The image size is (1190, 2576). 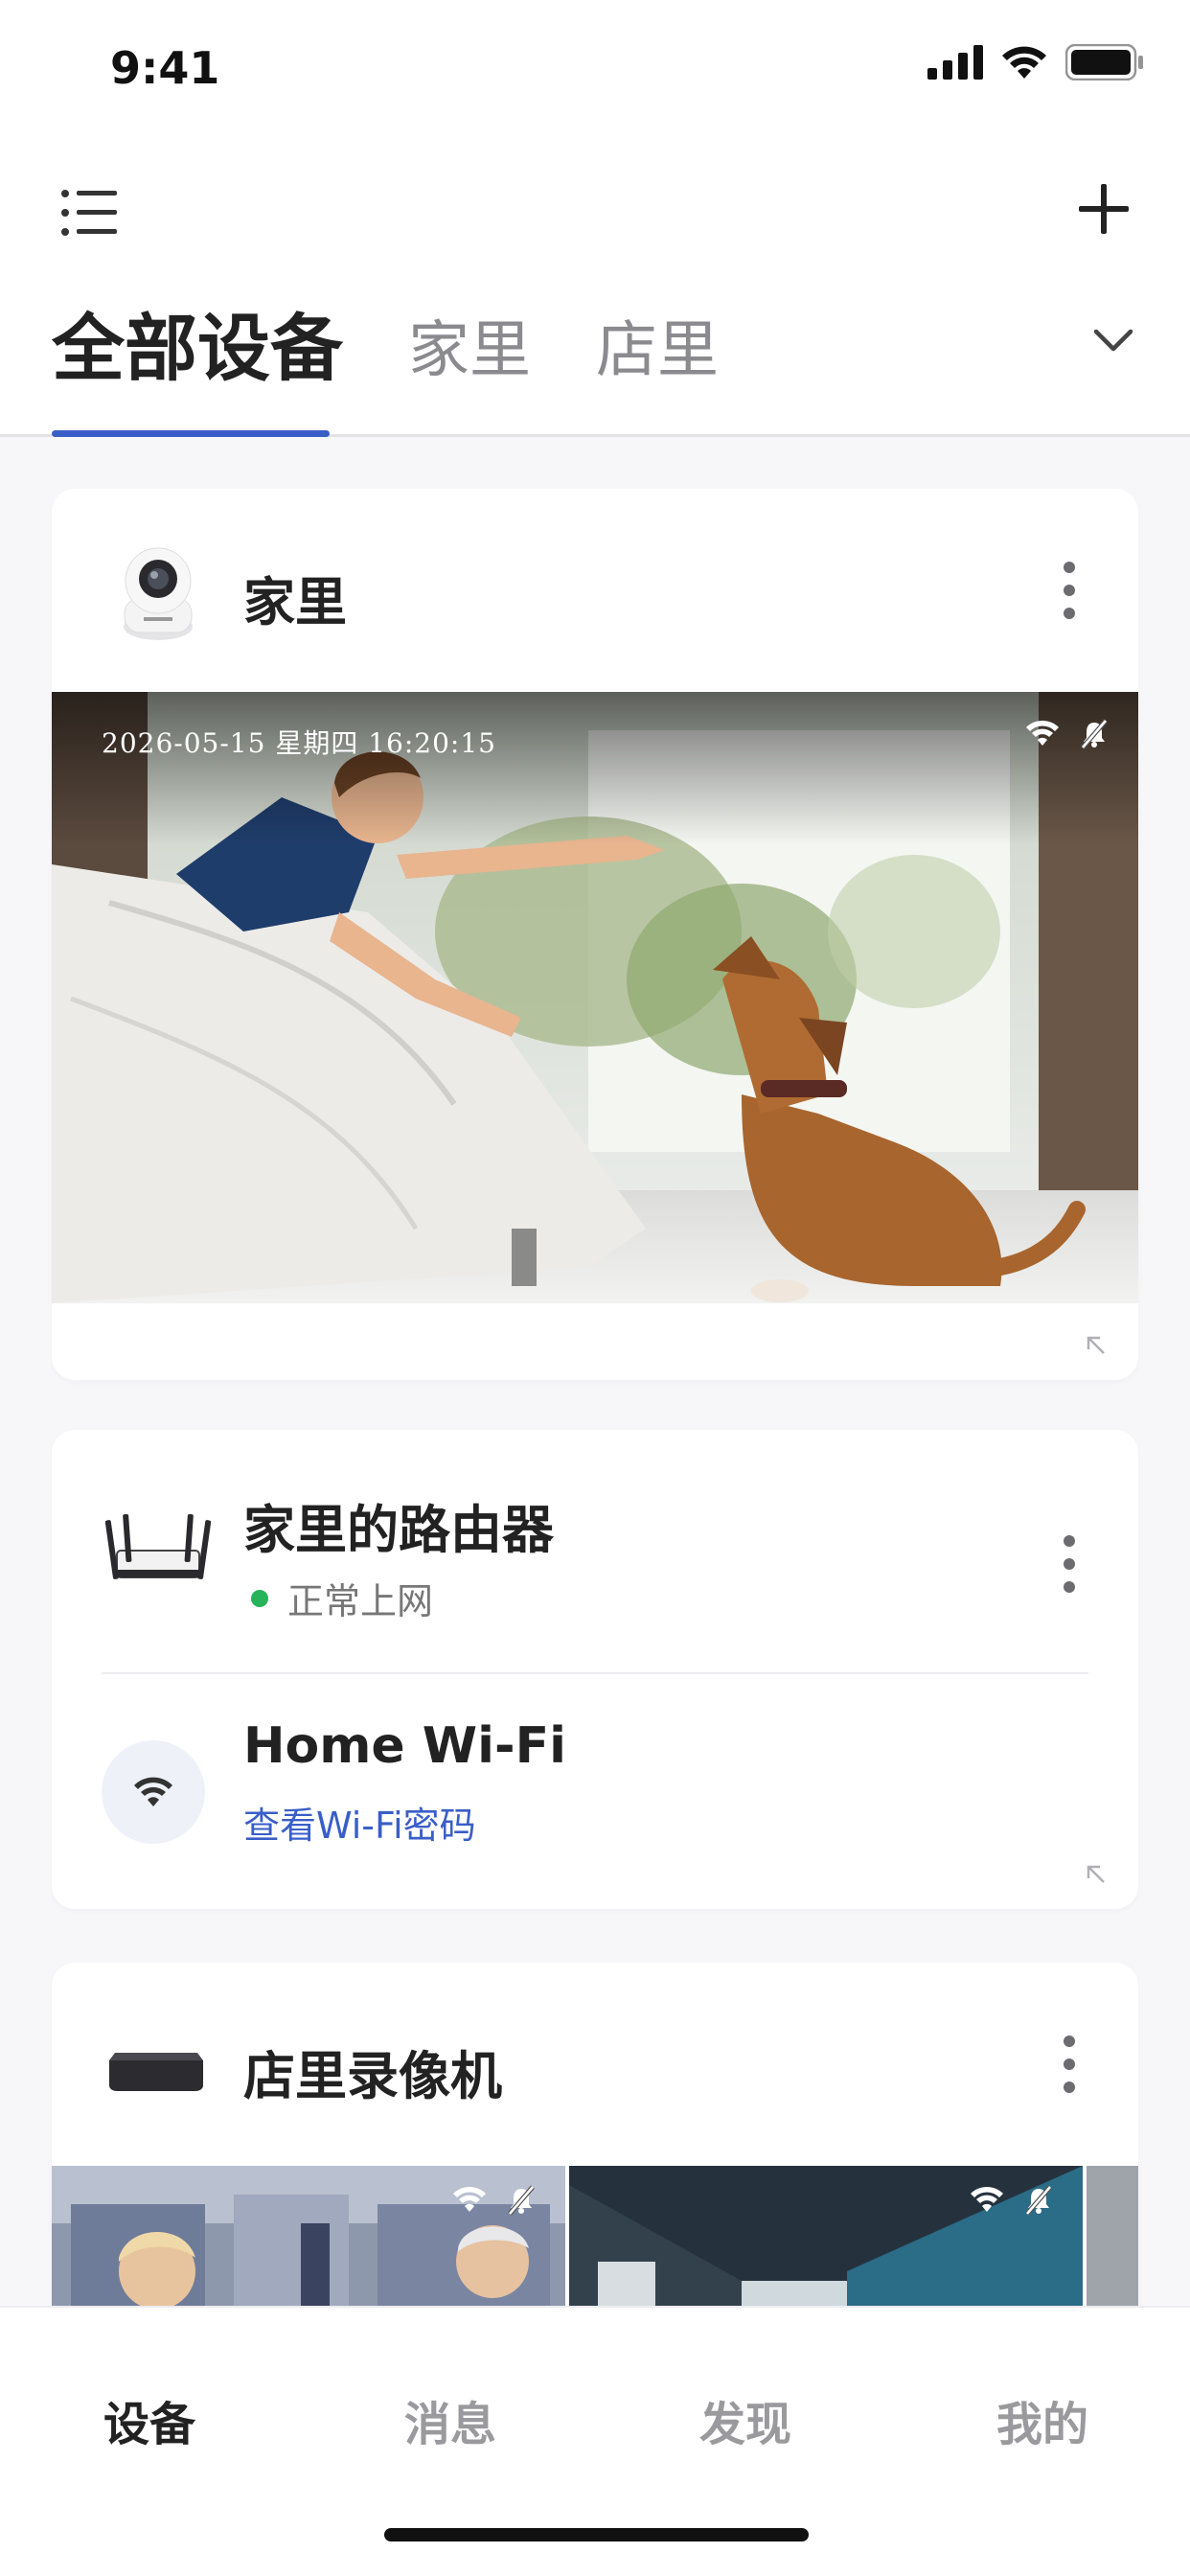 I want to click on video-timestamp: 2026-05-15 星期四 16:20:15, so click(x=299, y=743).